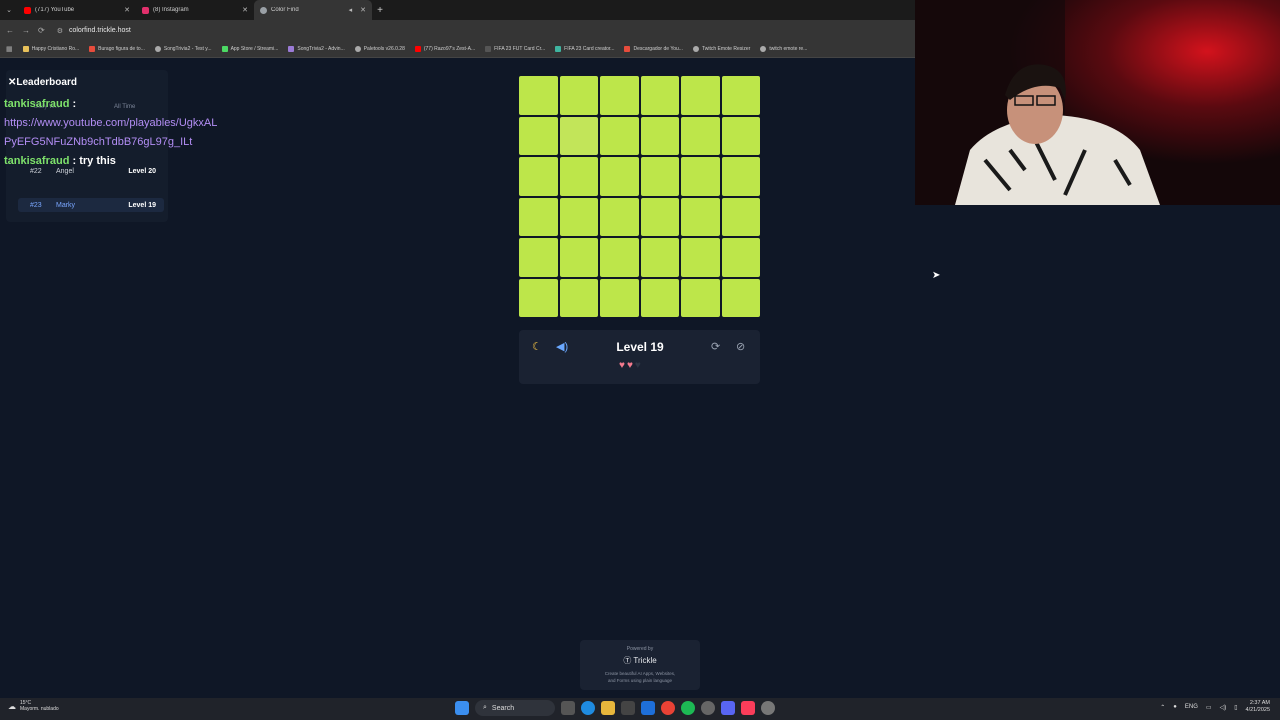 This screenshot has height=720, width=1280. What do you see at coordinates (748, 708) in the screenshot?
I see `music-icon` at bounding box center [748, 708].